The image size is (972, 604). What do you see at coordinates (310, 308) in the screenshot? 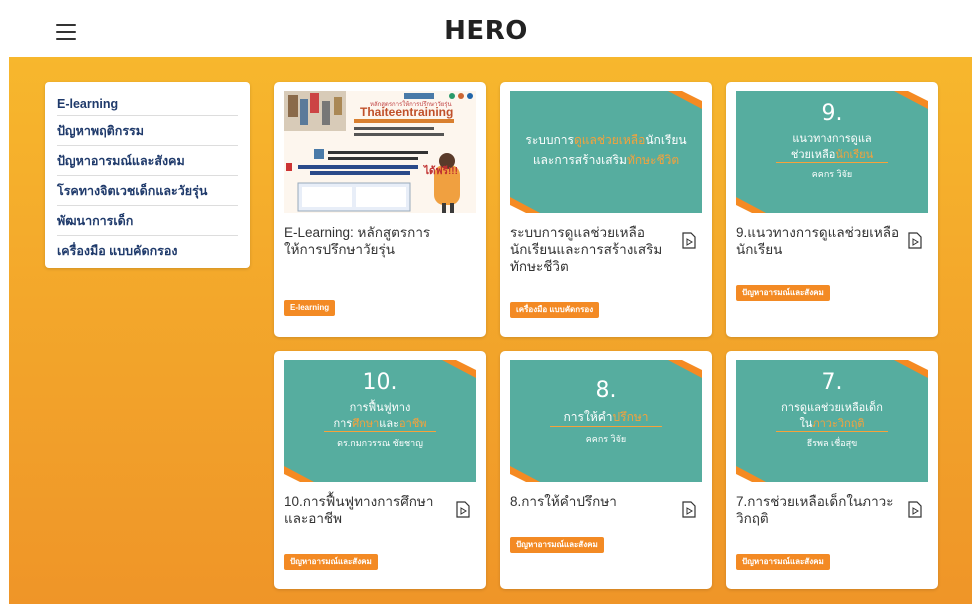
I see `category-tag: E-learning` at bounding box center [310, 308].